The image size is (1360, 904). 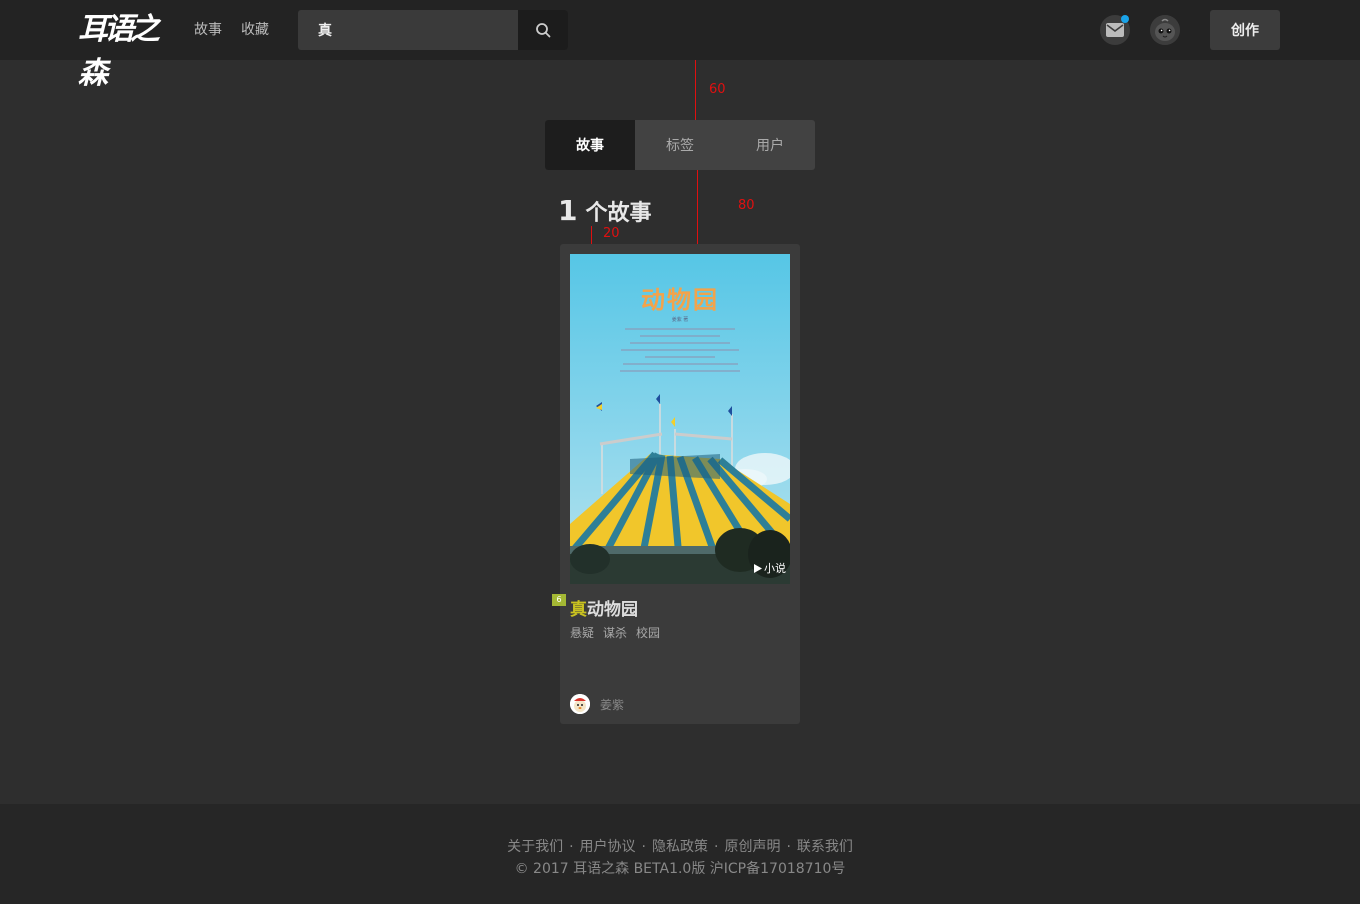 I want to click on footer-copyright: © 2017 耳语之森 BETA1.0版 沪ICP备17018710号, so click(x=680, y=869).